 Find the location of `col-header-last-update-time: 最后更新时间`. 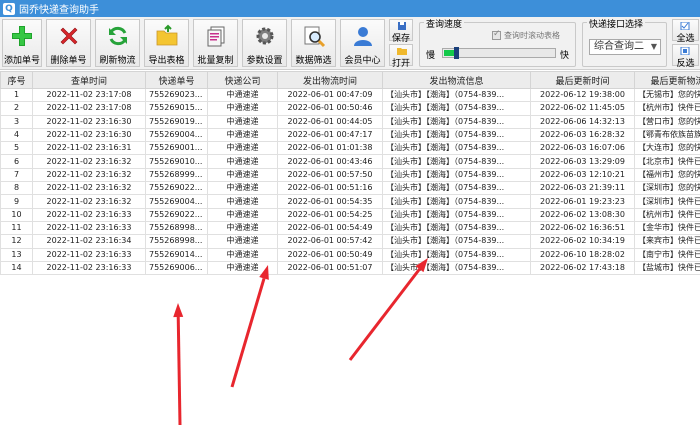

col-header-last-update-time: 最后更新时间 is located at coordinates (582, 80).